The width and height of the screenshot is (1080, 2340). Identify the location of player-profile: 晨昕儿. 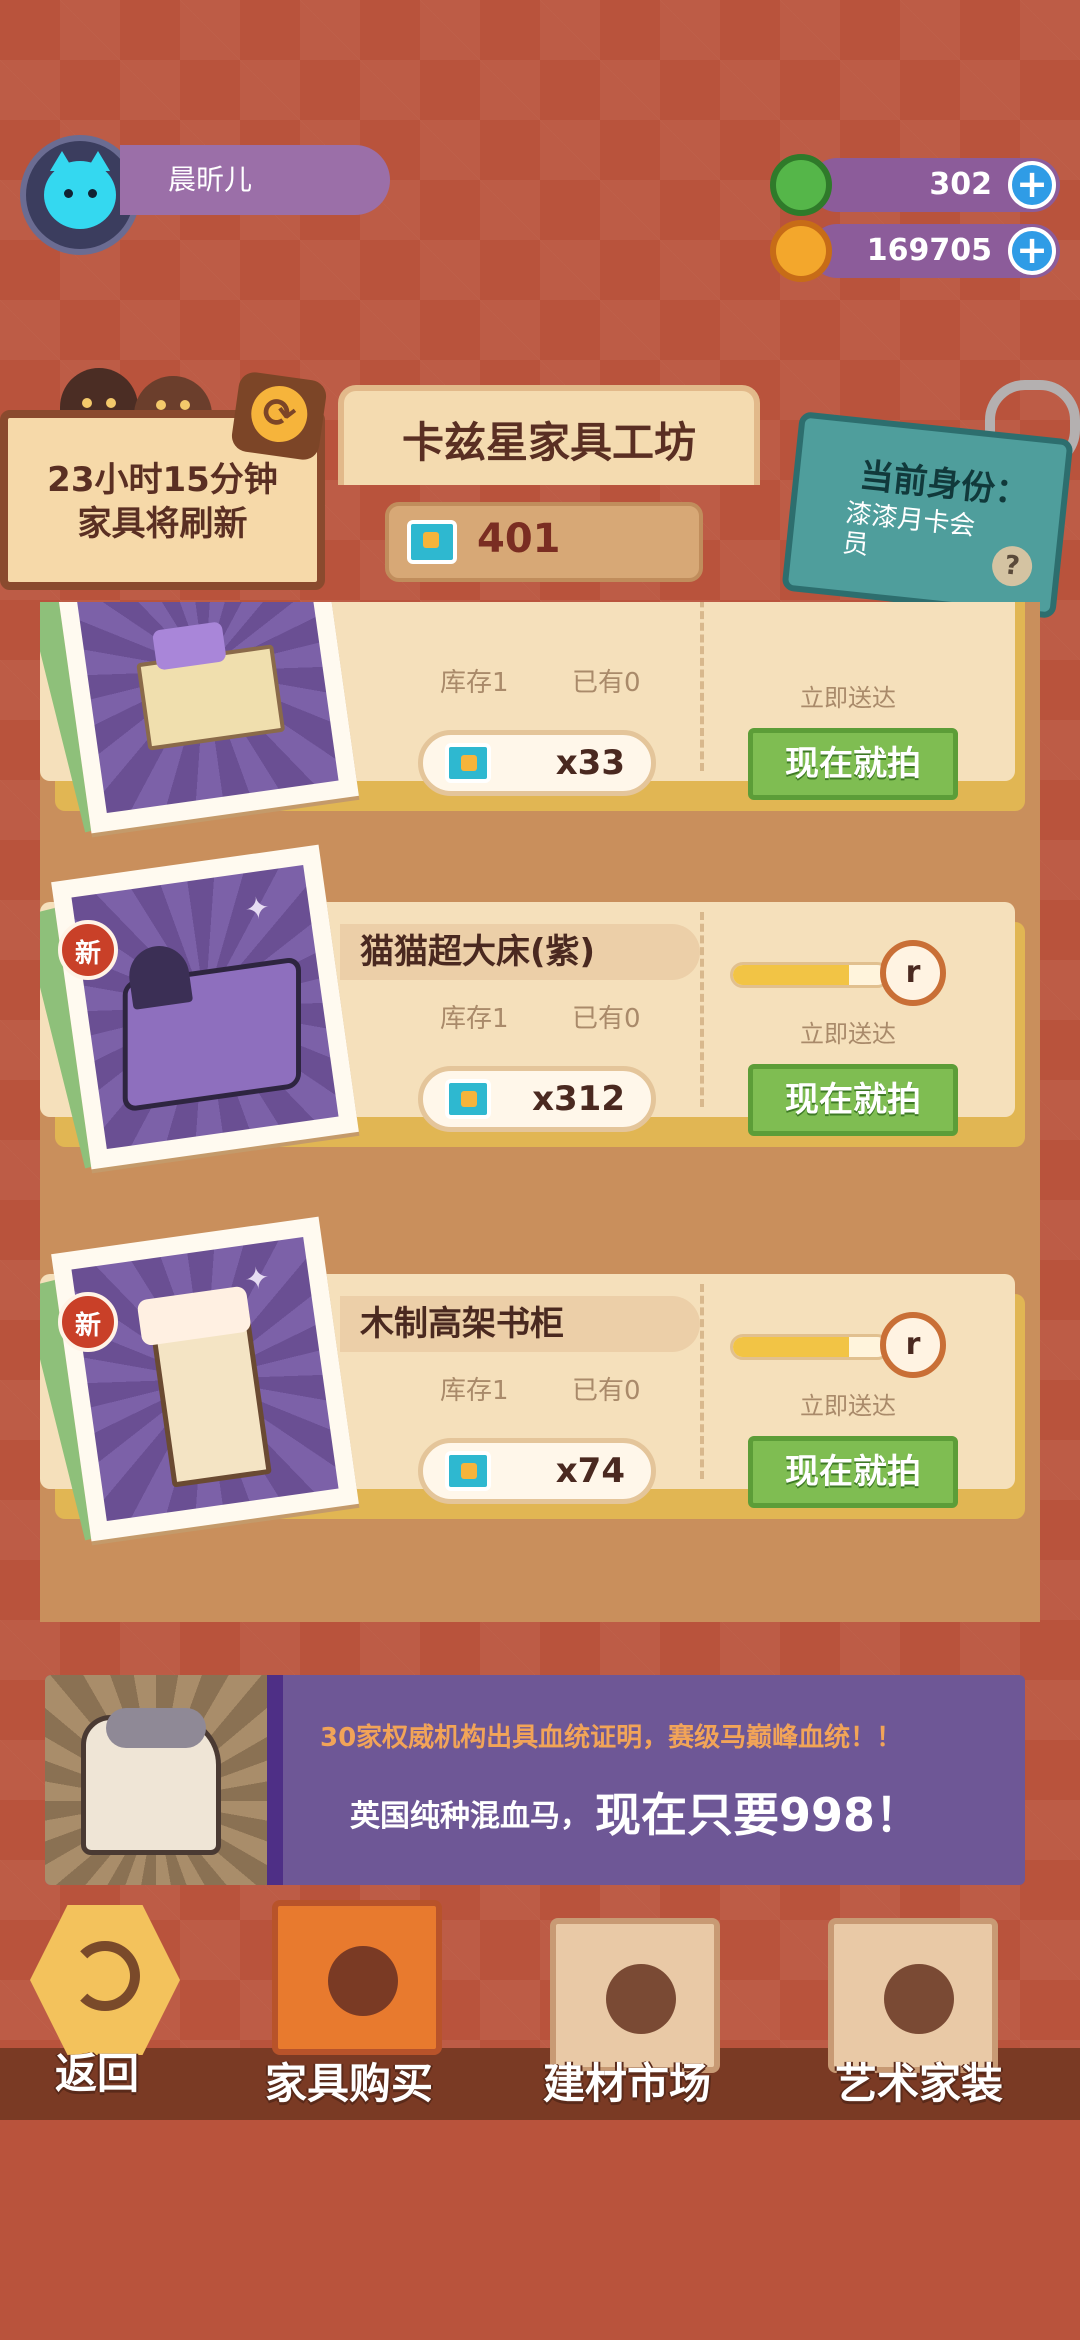
(205, 195).